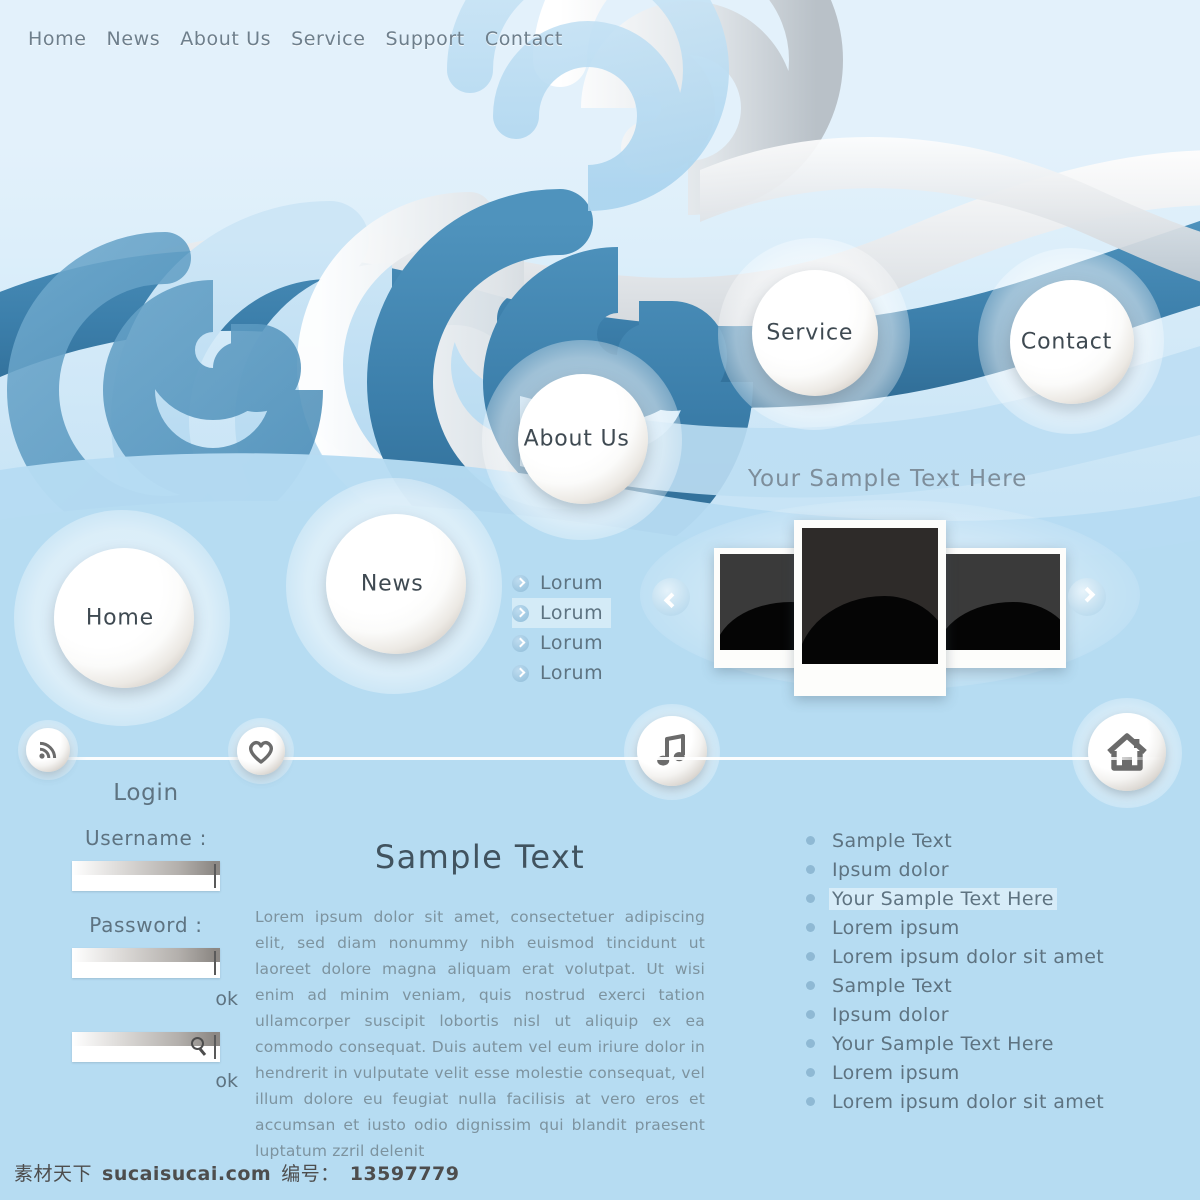 The width and height of the screenshot is (1200, 1200). Describe the element at coordinates (53, 1174) in the screenshot. I see `footer-site-name-cn: 素材天下` at that location.